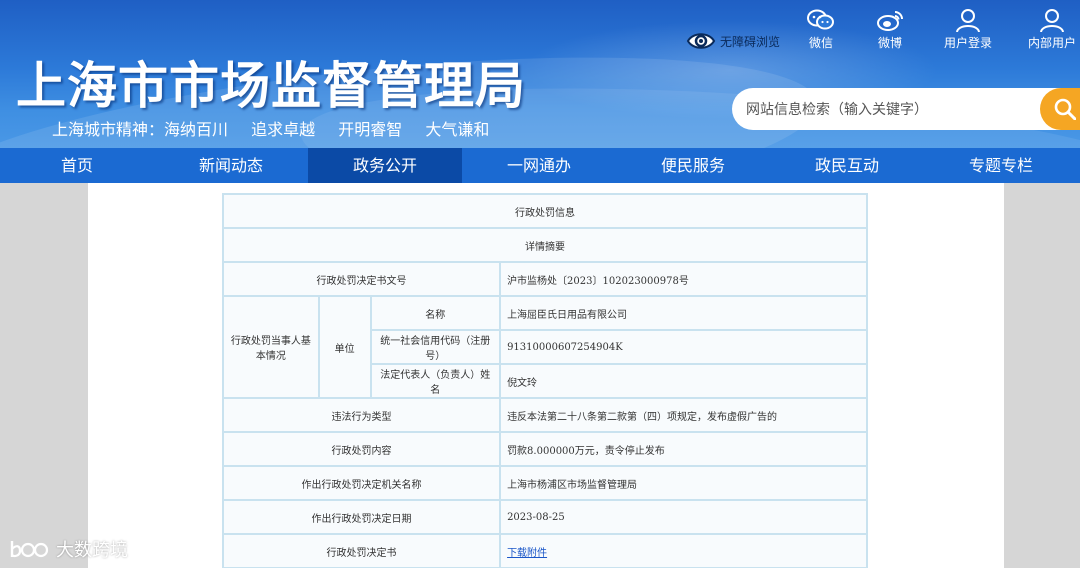  I want to click on table-subtitle: 详情摘要, so click(545, 245).